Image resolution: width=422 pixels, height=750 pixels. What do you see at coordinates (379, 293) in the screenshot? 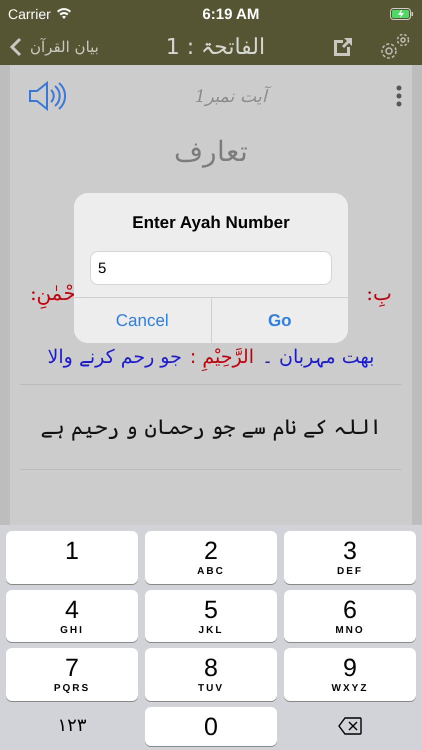
I see `arabic-text: بِ:` at bounding box center [379, 293].